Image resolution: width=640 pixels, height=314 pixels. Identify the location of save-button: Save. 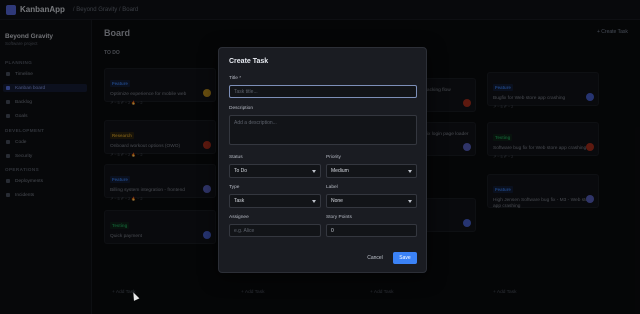
(405, 258).